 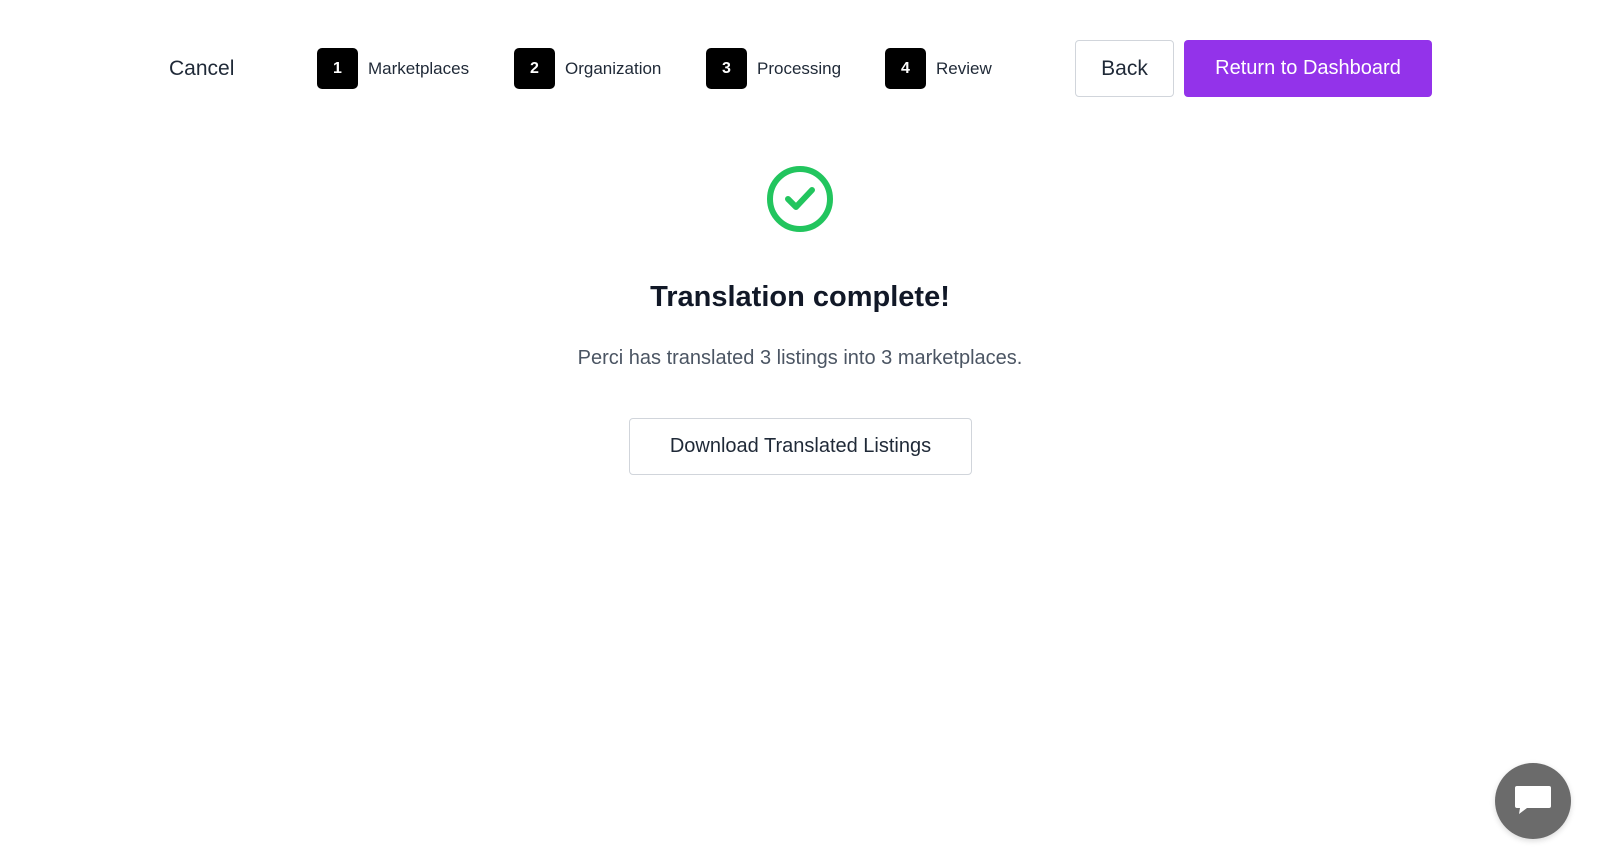 What do you see at coordinates (1308, 68) in the screenshot?
I see `return-to-dashboard-button: Return to Dashboard` at bounding box center [1308, 68].